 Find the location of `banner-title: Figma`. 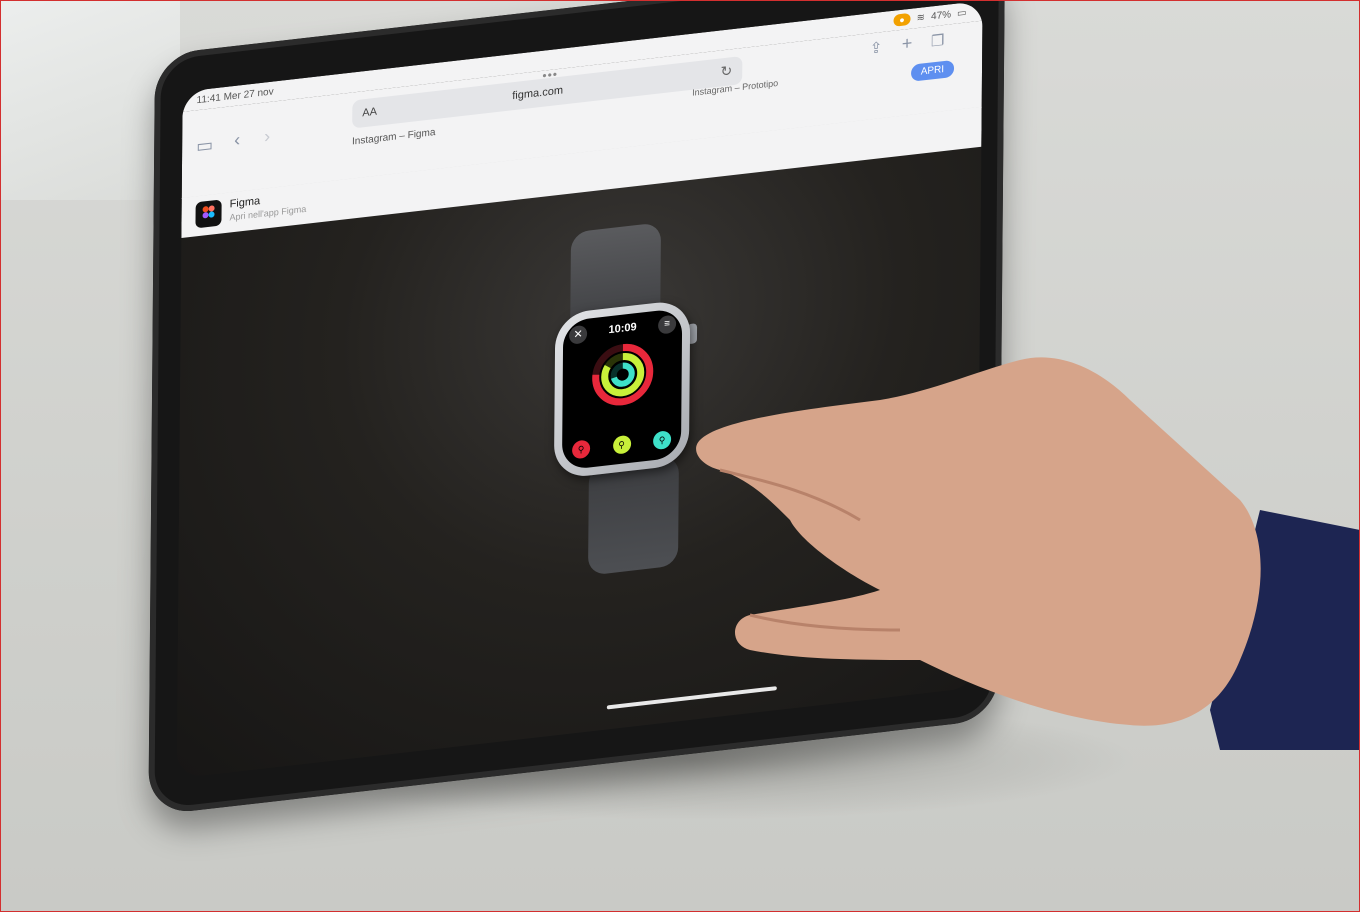

banner-title: Figma is located at coordinates (245, 203).